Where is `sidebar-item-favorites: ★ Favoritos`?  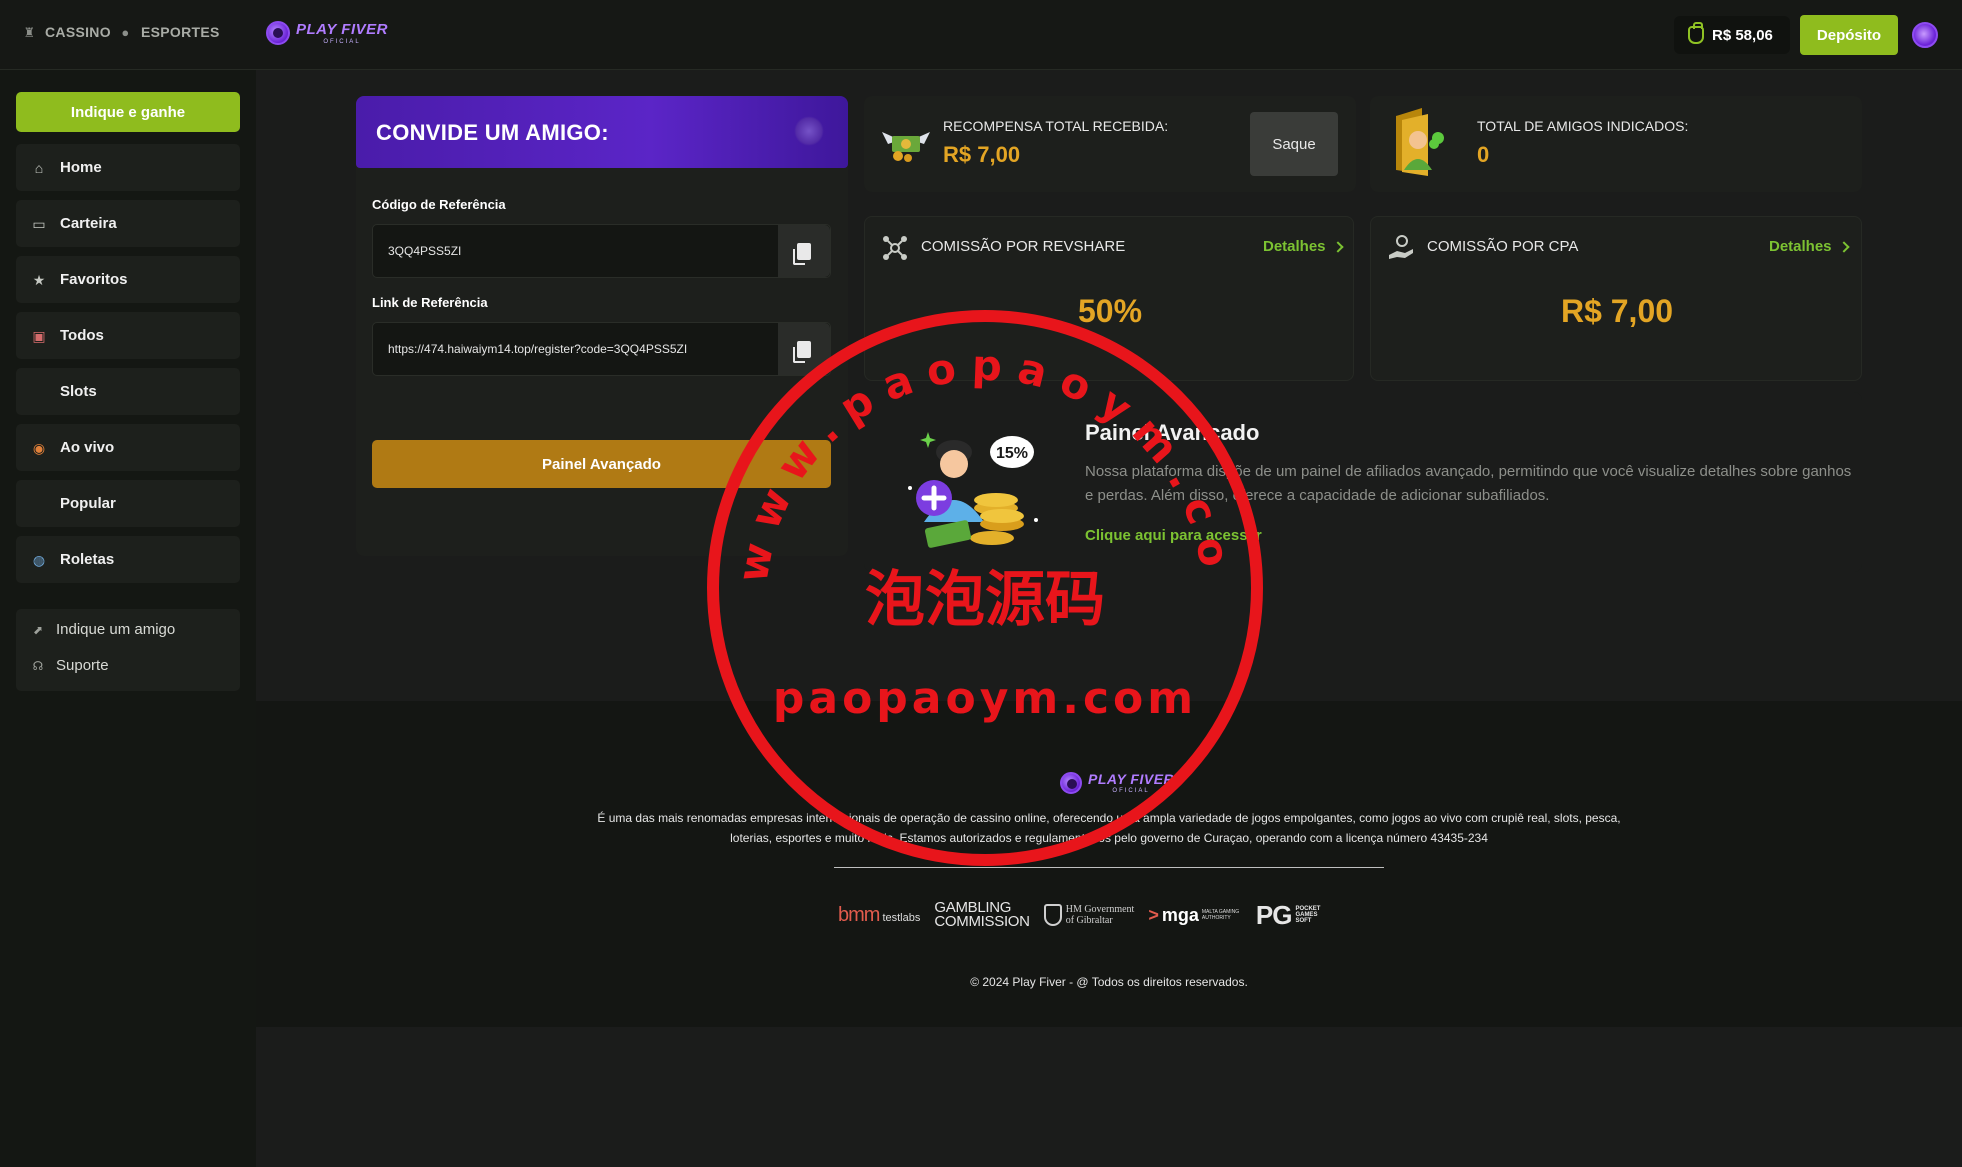 sidebar-item-favorites: ★ Favoritos is located at coordinates (128, 279).